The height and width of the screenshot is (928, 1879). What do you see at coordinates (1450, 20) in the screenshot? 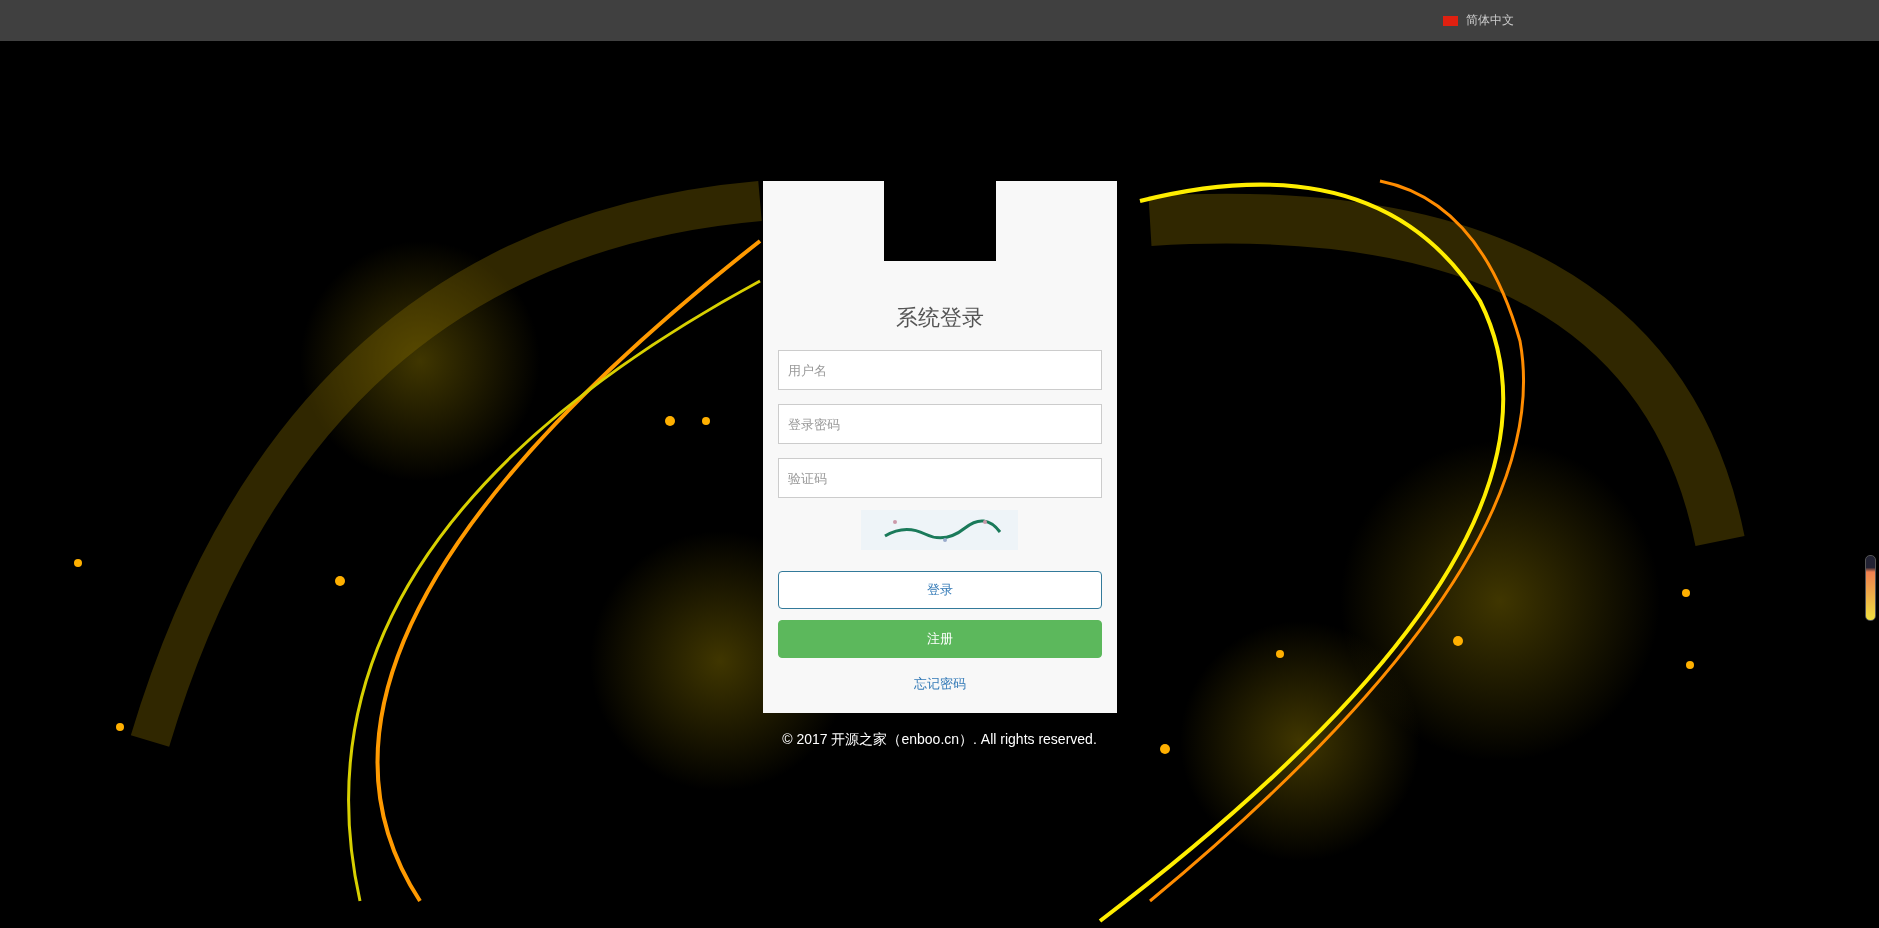
I see `flag-icon` at bounding box center [1450, 20].